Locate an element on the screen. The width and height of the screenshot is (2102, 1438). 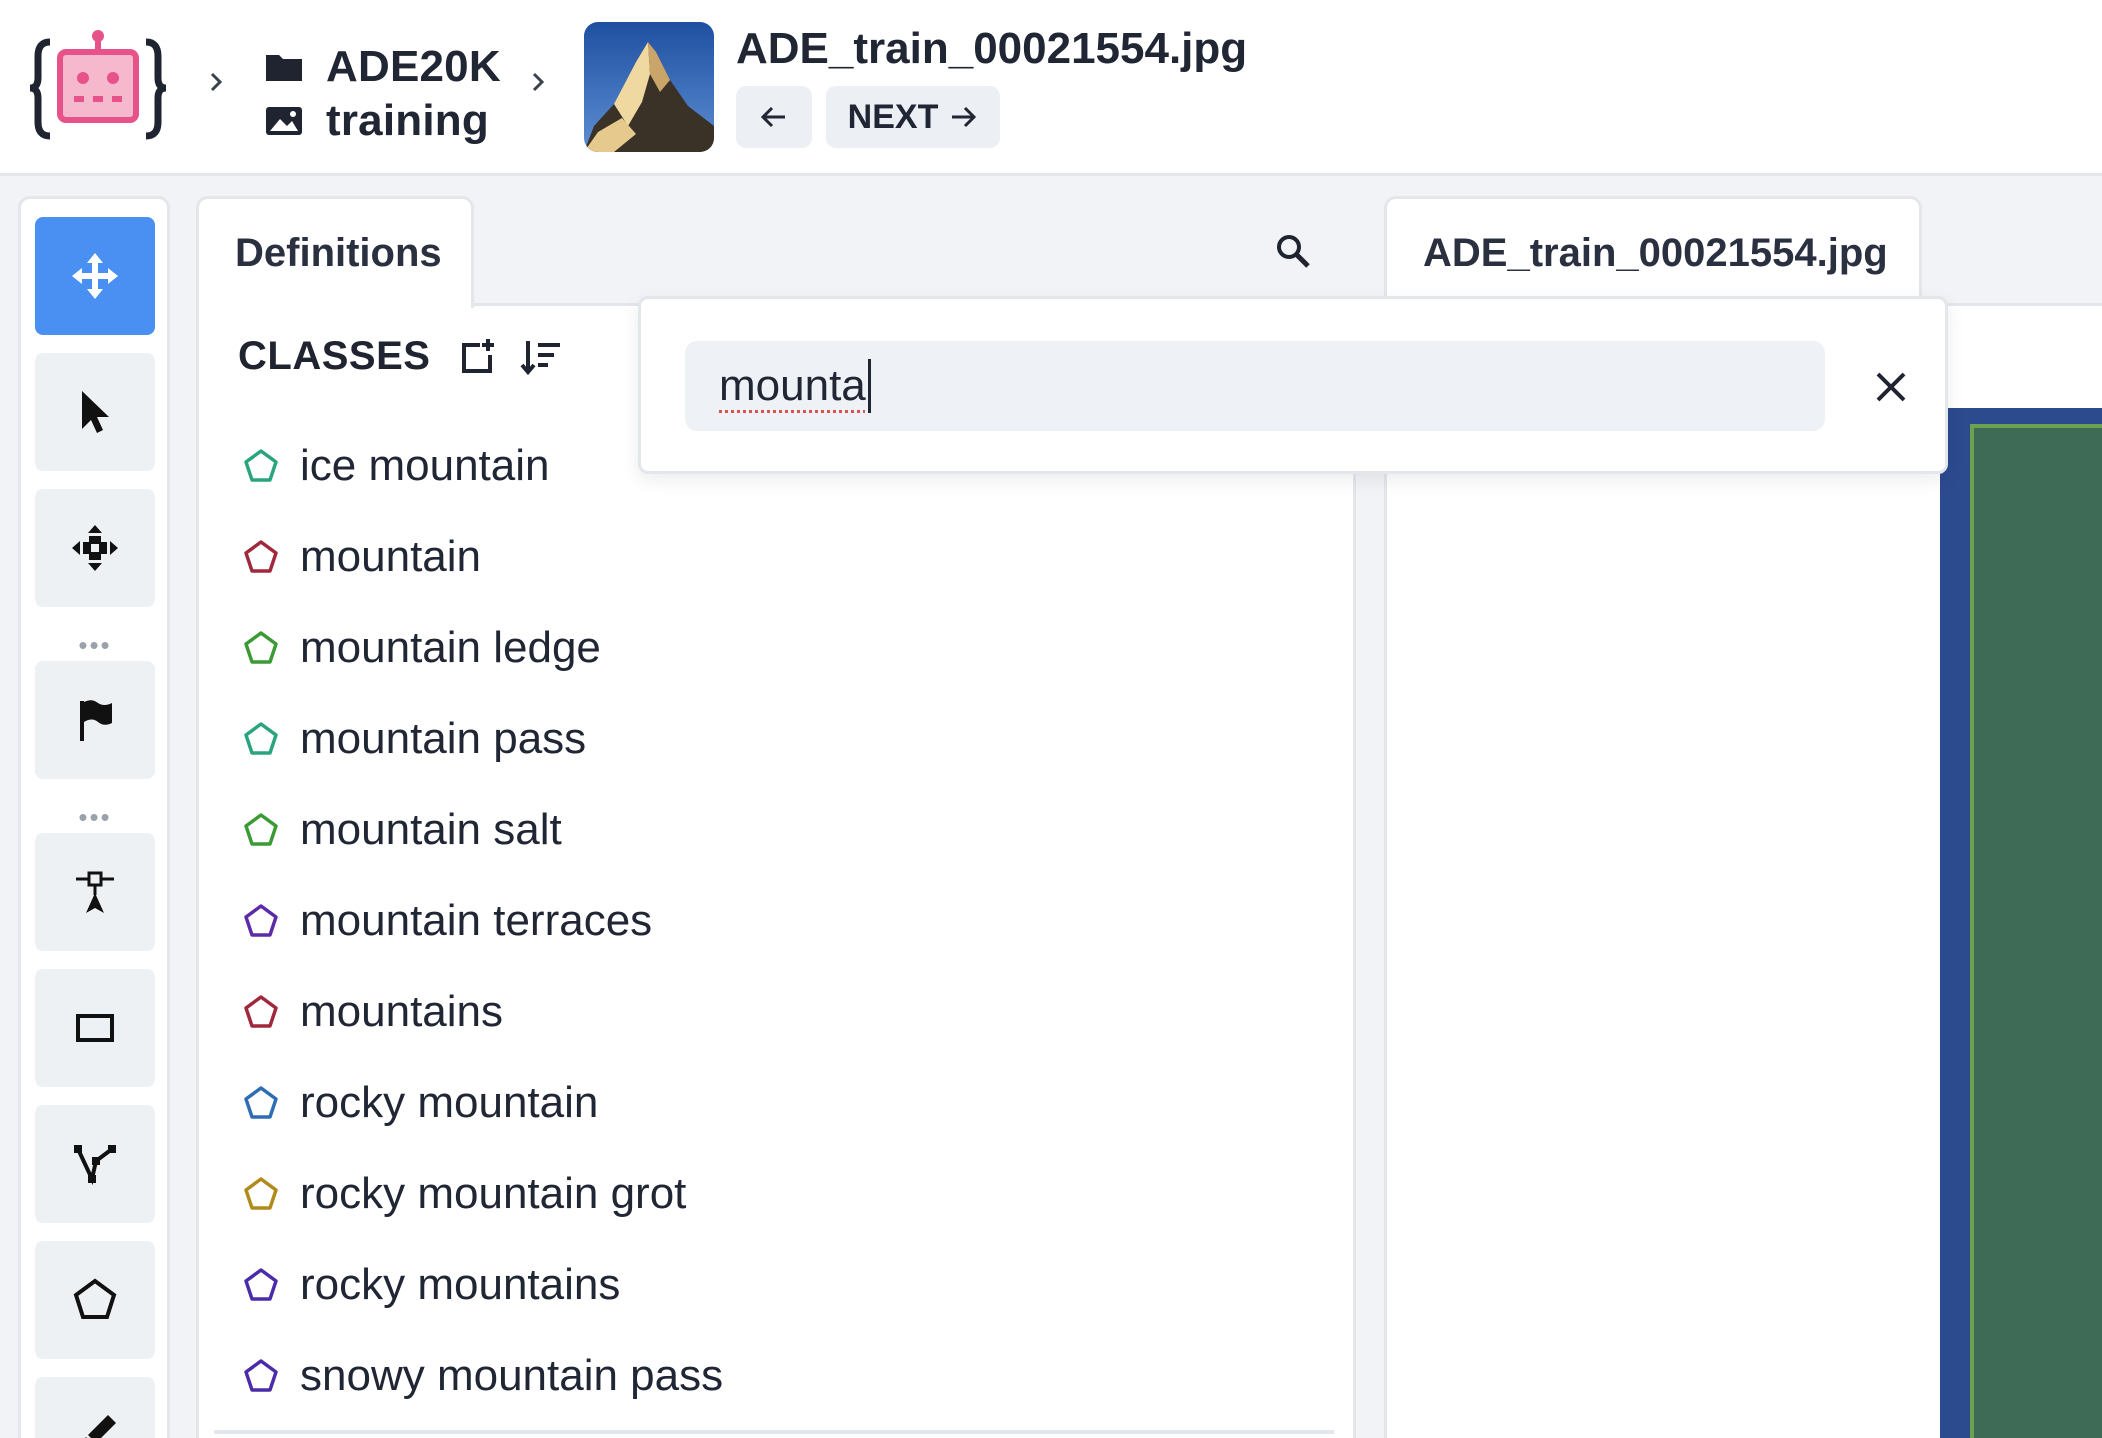
breadcrumb: ADE20K training is located at coordinates (382, 94).